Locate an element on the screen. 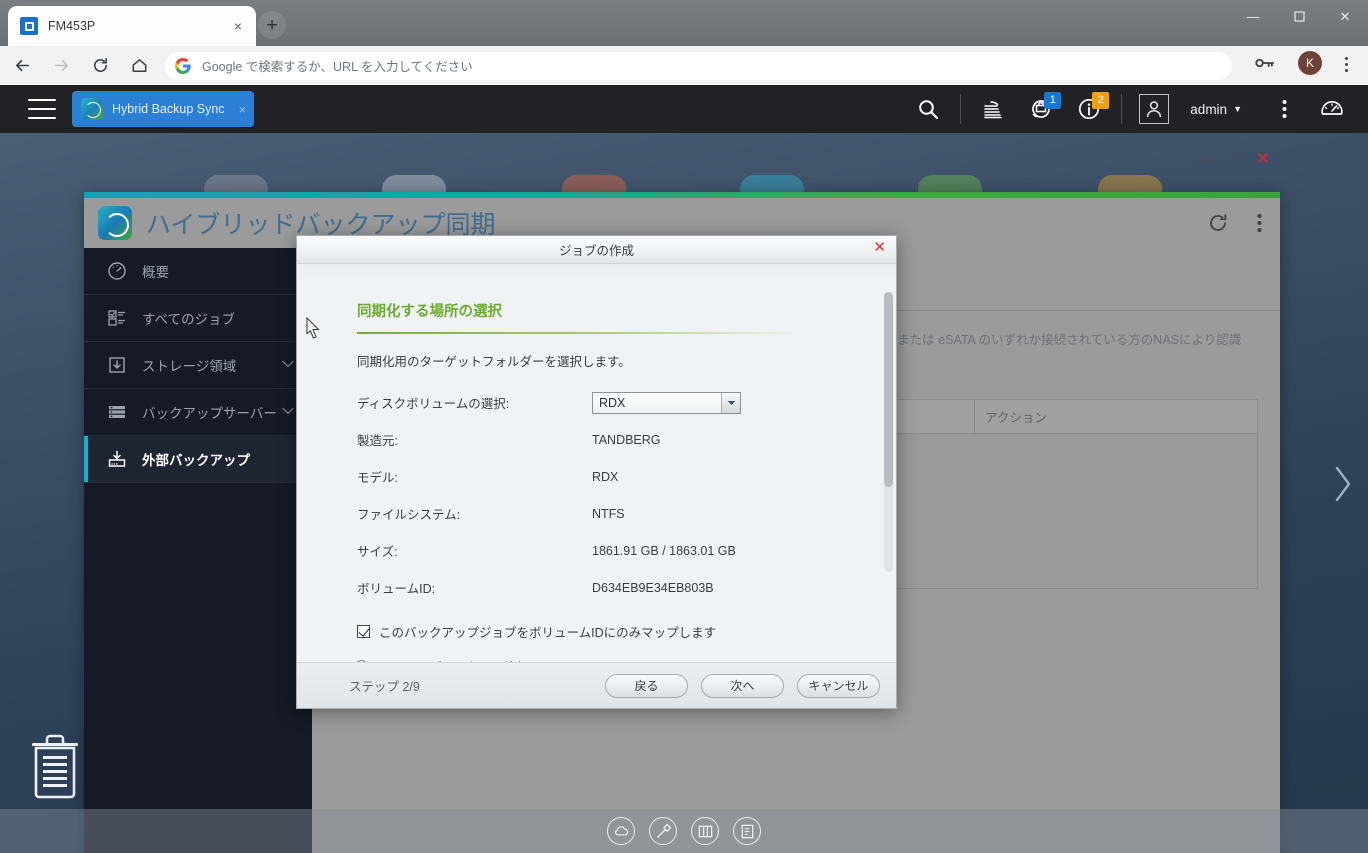 This screenshot has width=1368, height=853. trash-can-icon is located at coordinates (55, 766).